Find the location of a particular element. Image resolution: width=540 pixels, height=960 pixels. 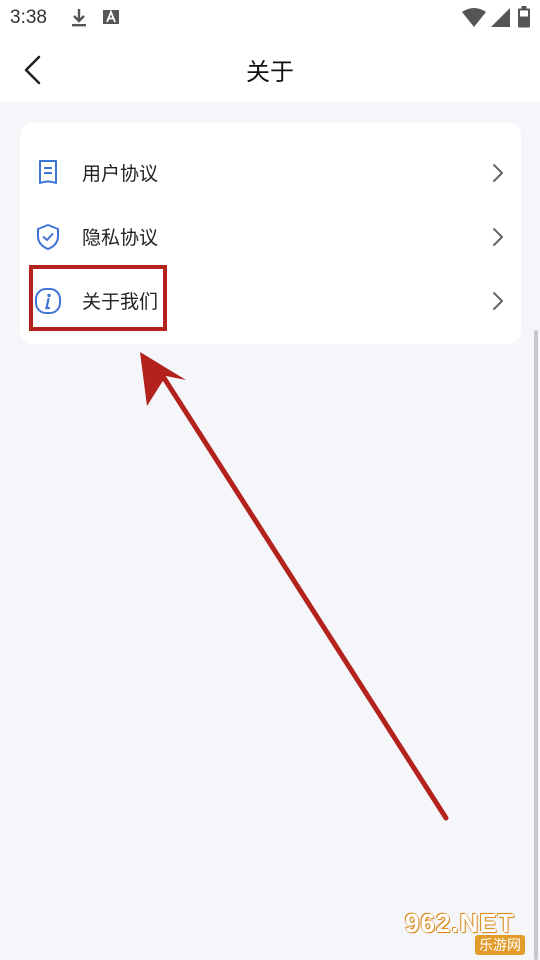

watermark: 962.NET 乐游网 is located at coordinates (471, 932).